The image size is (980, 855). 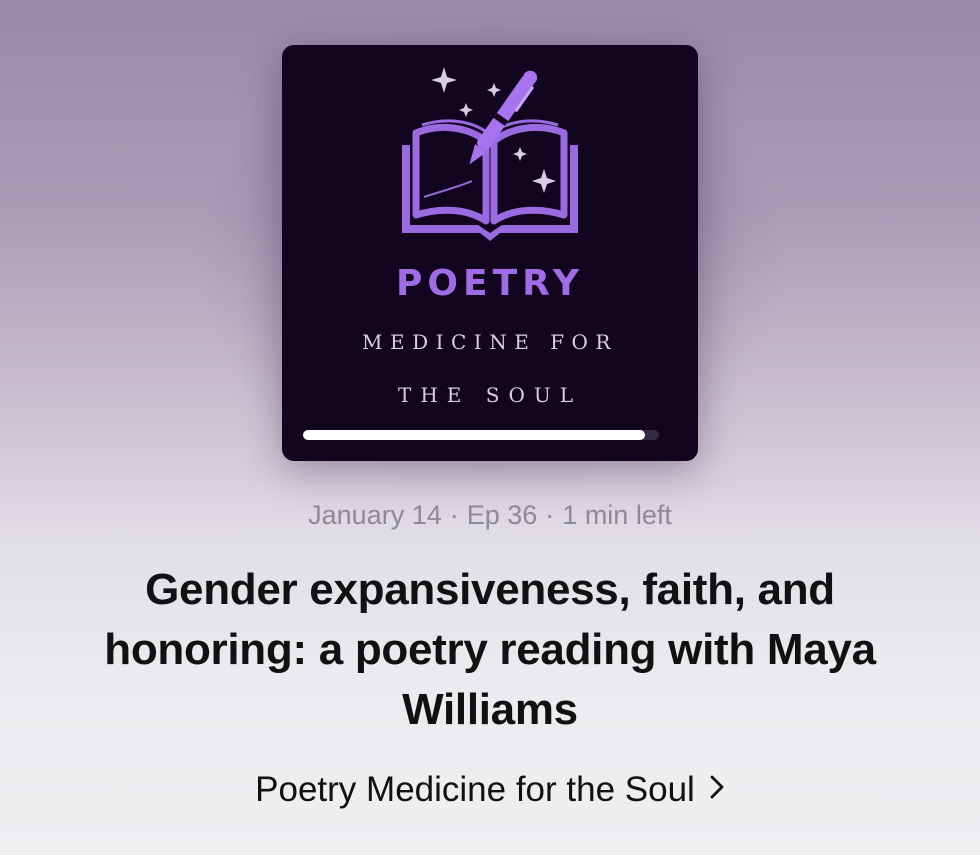 What do you see at coordinates (490, 283) in the screenshot?
I see `artwork-title: POETRY` at bounding box center [490, 283].